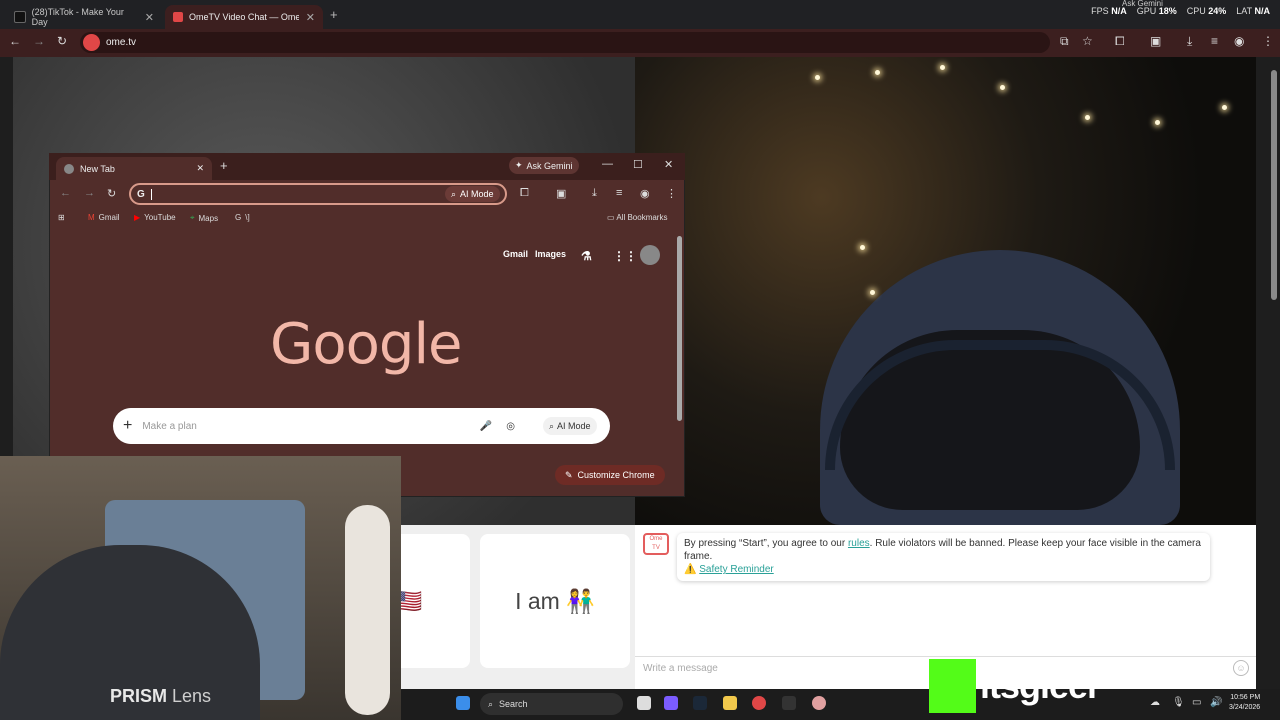 The height and width of the screenshot is (720, 1280). Describe the element at coordinates (515, 254) in the screenshot. I see `gmail-link: Gmail` at that location.